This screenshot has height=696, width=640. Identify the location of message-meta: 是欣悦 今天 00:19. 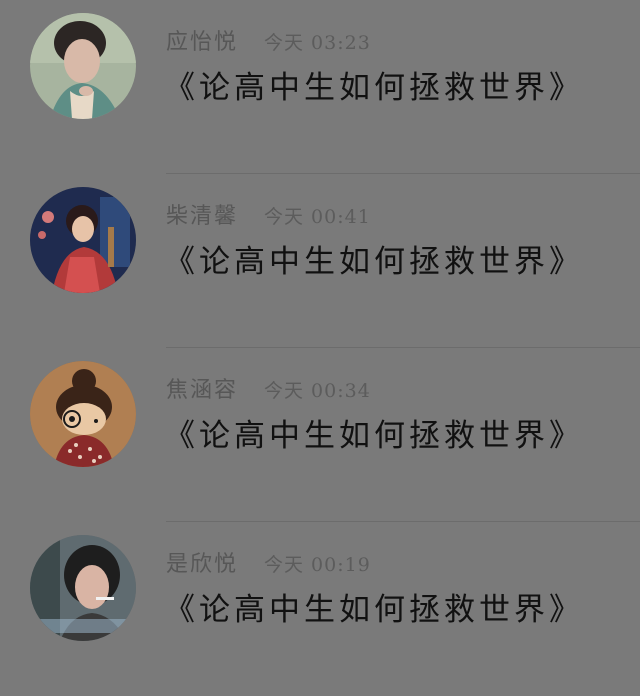
(268, 561).